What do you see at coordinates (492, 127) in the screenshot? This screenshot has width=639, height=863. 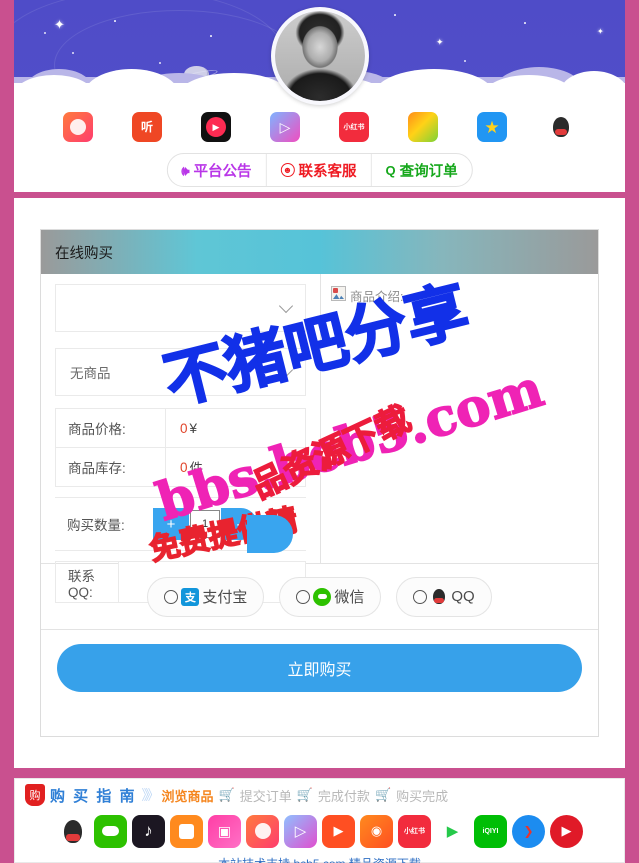 I see `qqmusic-icon: ★` at bounding box center [492, 127].